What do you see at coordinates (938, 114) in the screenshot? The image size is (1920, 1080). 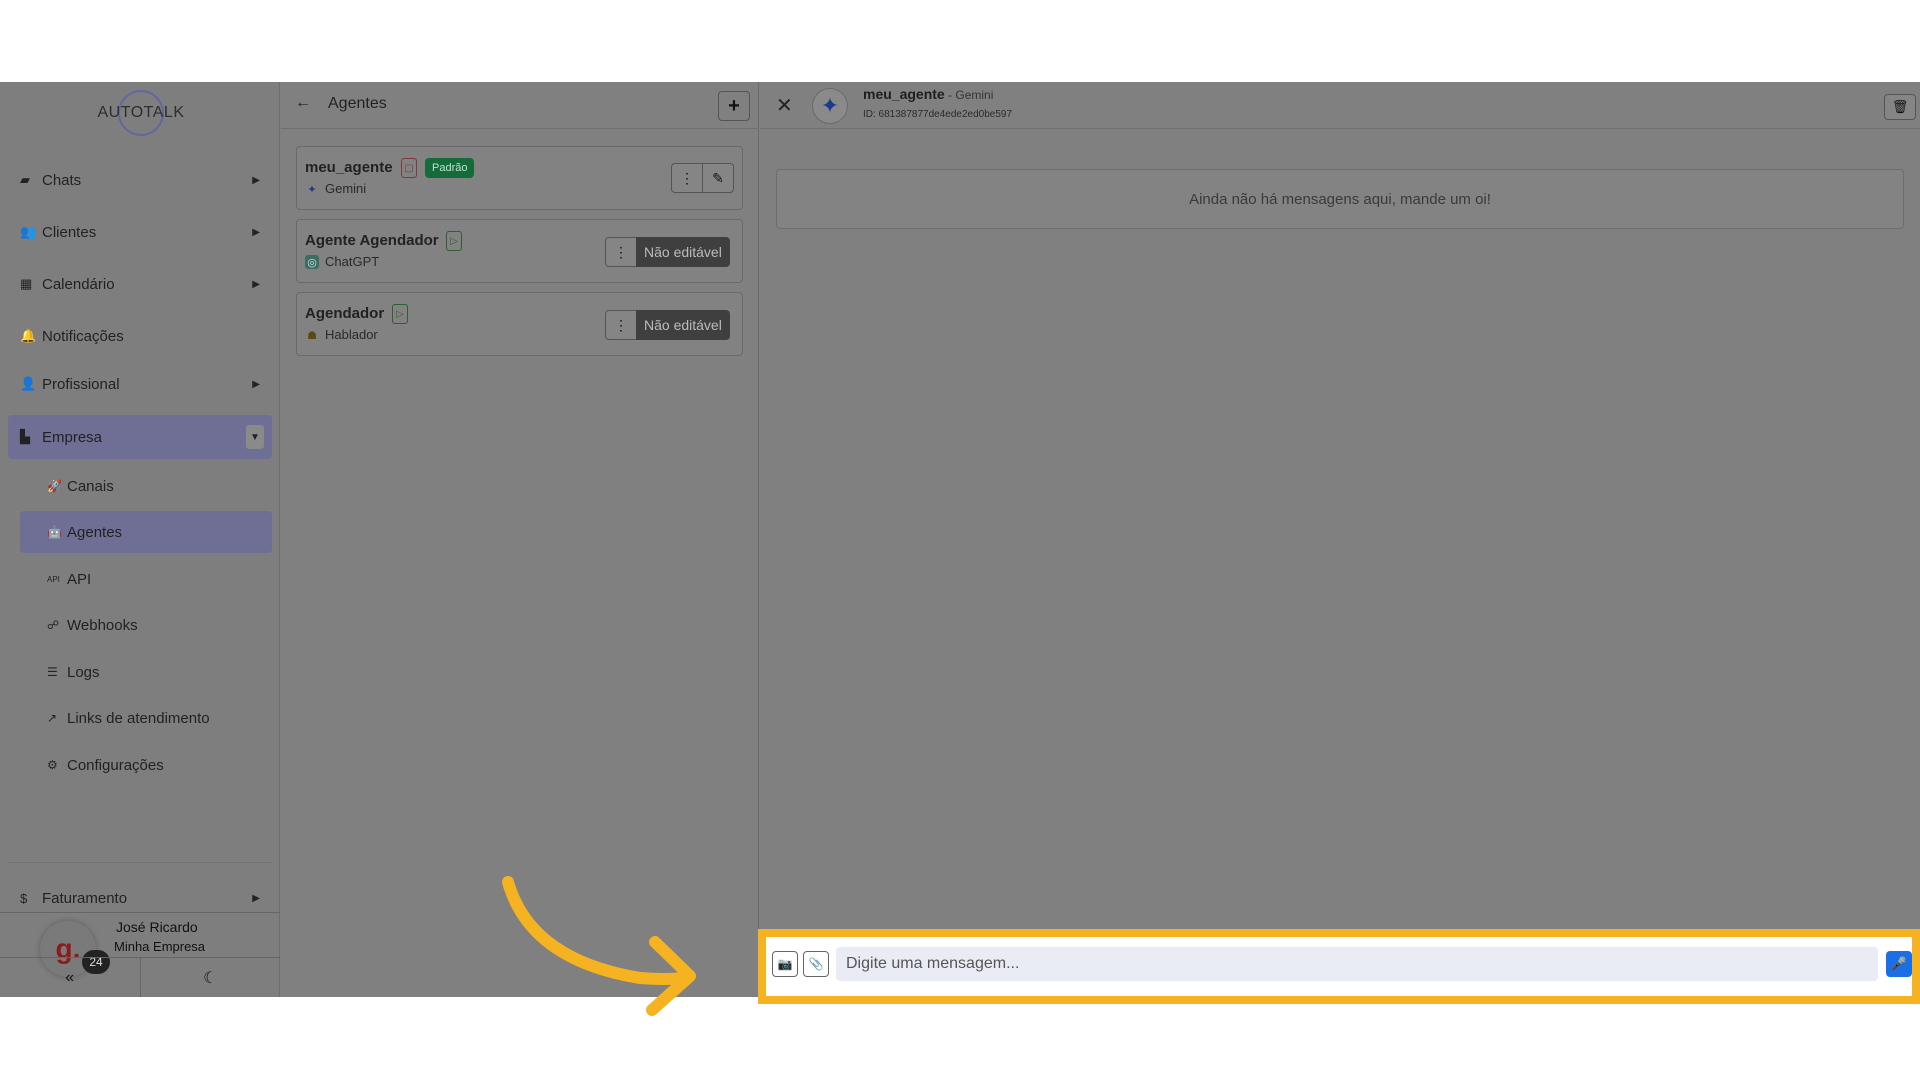 I see `chat-agent-id: ID: 681387877de4ede2ed0be597` at bounding box center [938, 114].